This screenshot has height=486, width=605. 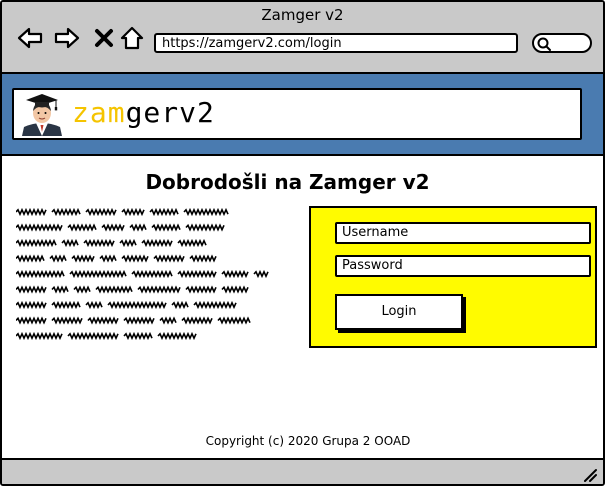 What do you see at coordinates (302, 471) in the screenshot?
I see `browser-statusbar` at bounding box center [302, 471].